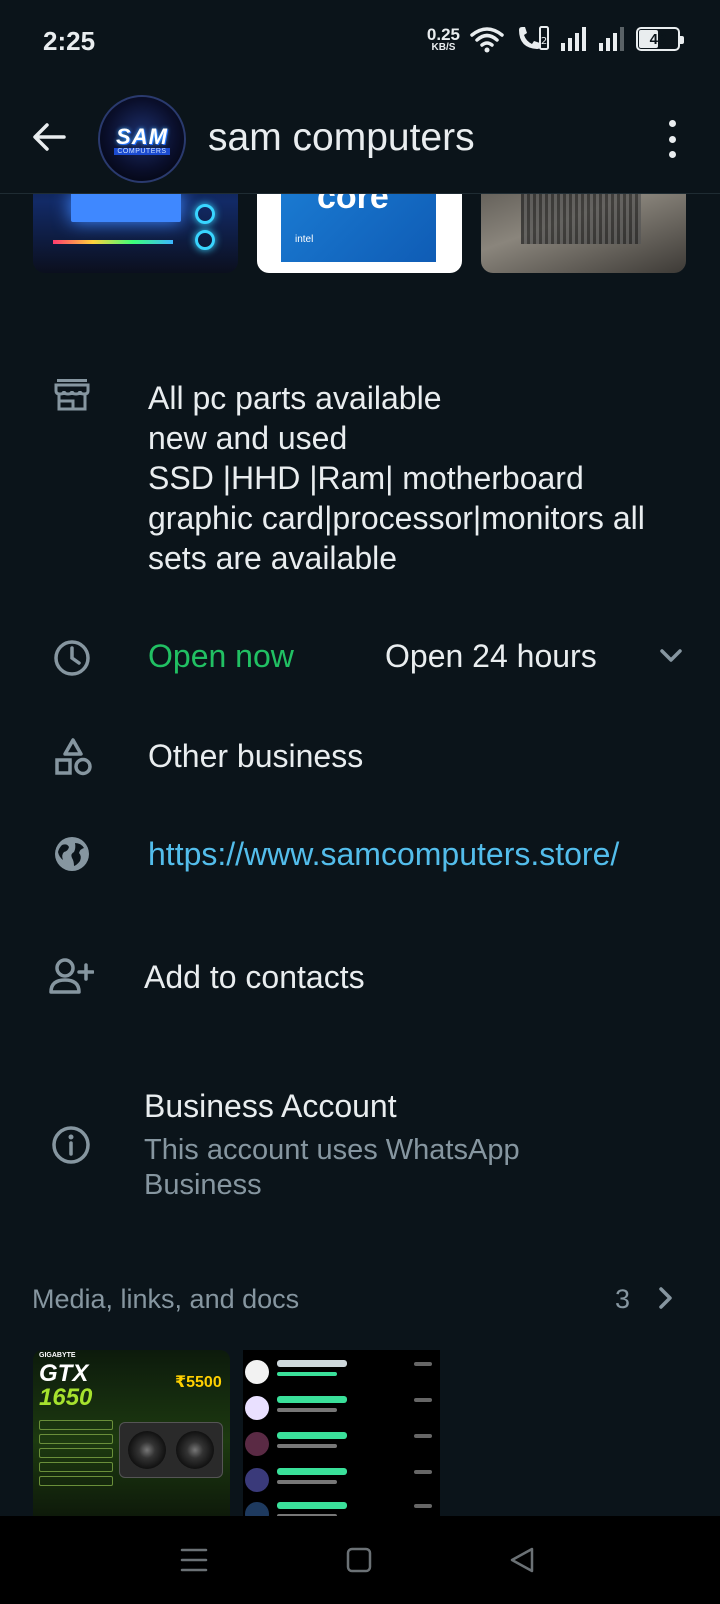 This screenshot has width=720, height=1604. What do you see at coordinates (491, 656) in the screenshot?
I see `opening-hours: Open 24 hours` at bounding box center [491, 656].